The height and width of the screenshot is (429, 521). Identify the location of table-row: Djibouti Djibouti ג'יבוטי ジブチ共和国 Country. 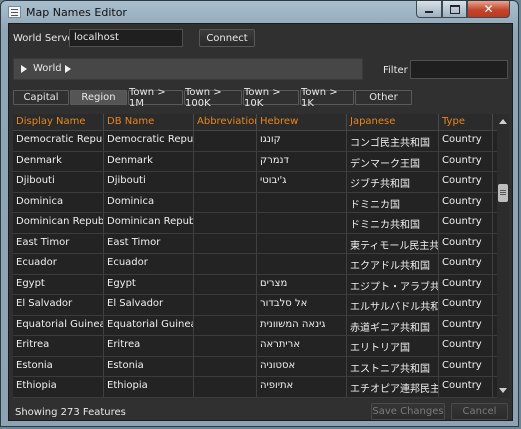
(255, 182).